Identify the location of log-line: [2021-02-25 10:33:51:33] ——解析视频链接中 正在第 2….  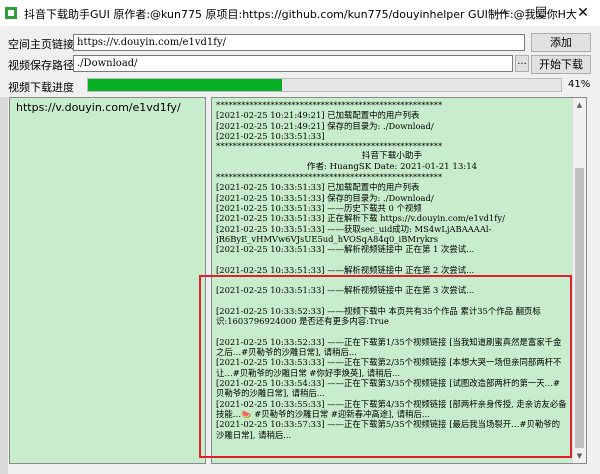
(345, 269).